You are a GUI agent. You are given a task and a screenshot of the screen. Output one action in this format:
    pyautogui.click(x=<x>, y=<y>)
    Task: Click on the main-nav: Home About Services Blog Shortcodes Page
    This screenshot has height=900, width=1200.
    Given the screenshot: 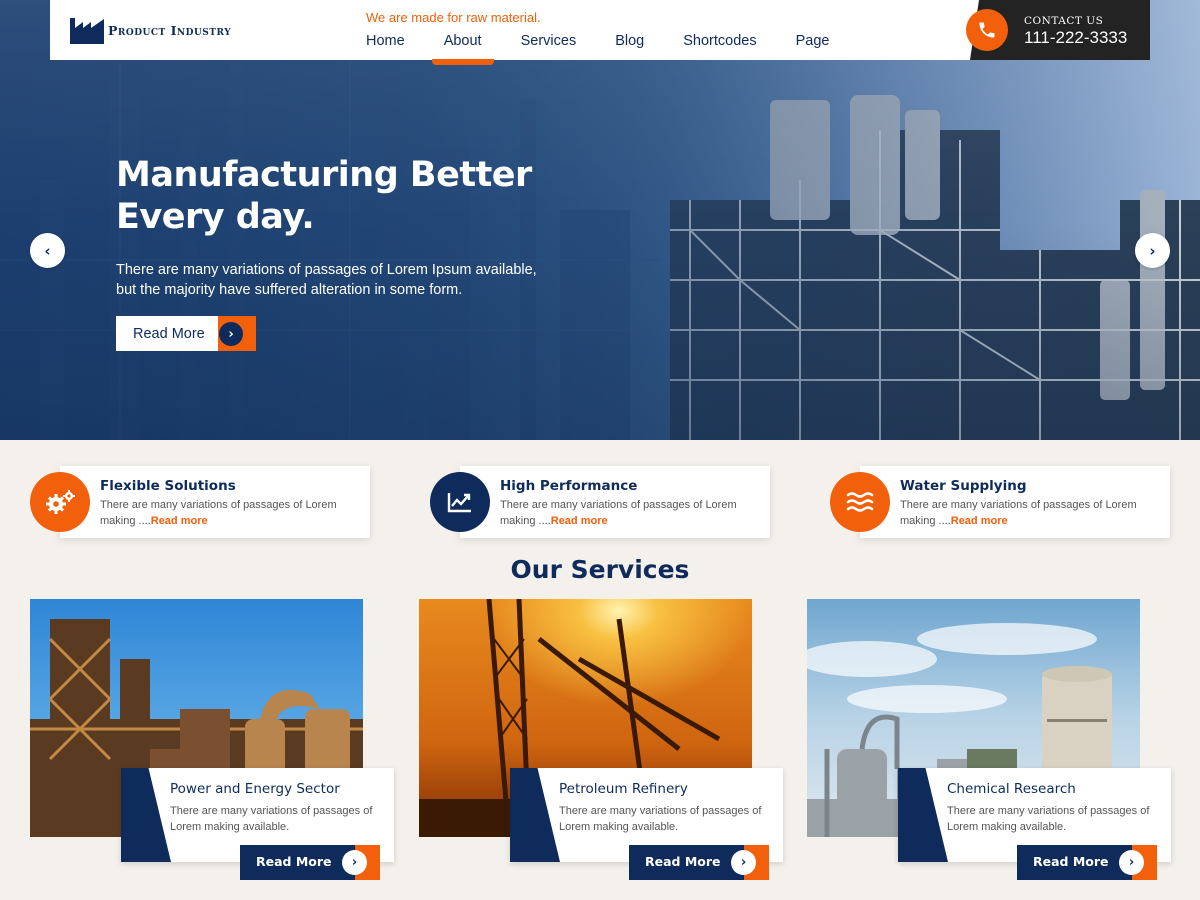 What is the action you would take?
    pyautogui.click(x=617, y=41)
    